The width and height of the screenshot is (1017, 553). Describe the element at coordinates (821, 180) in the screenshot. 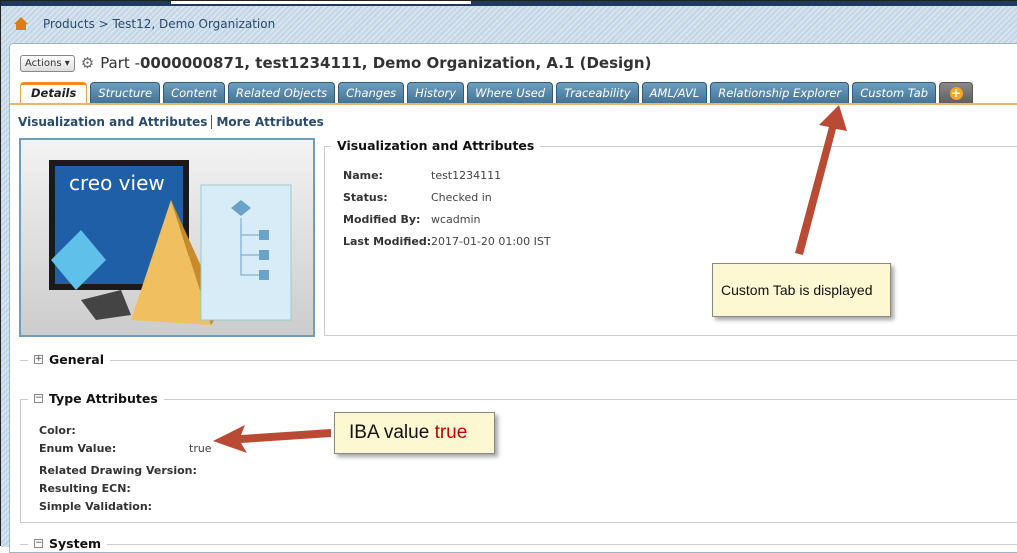

I see `arrow-to-custom-tab` at that location.